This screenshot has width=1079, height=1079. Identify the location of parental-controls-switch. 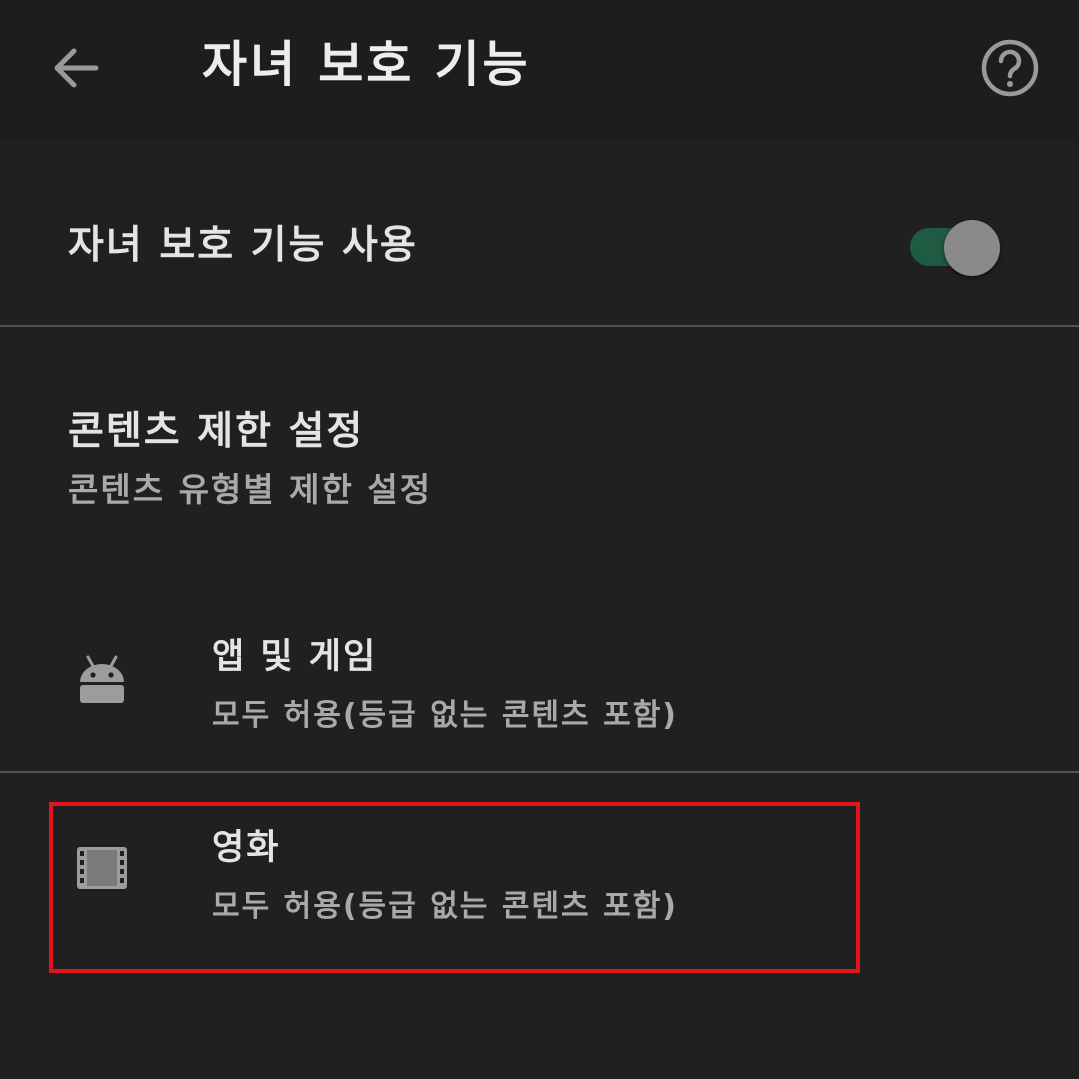
(956, 248).